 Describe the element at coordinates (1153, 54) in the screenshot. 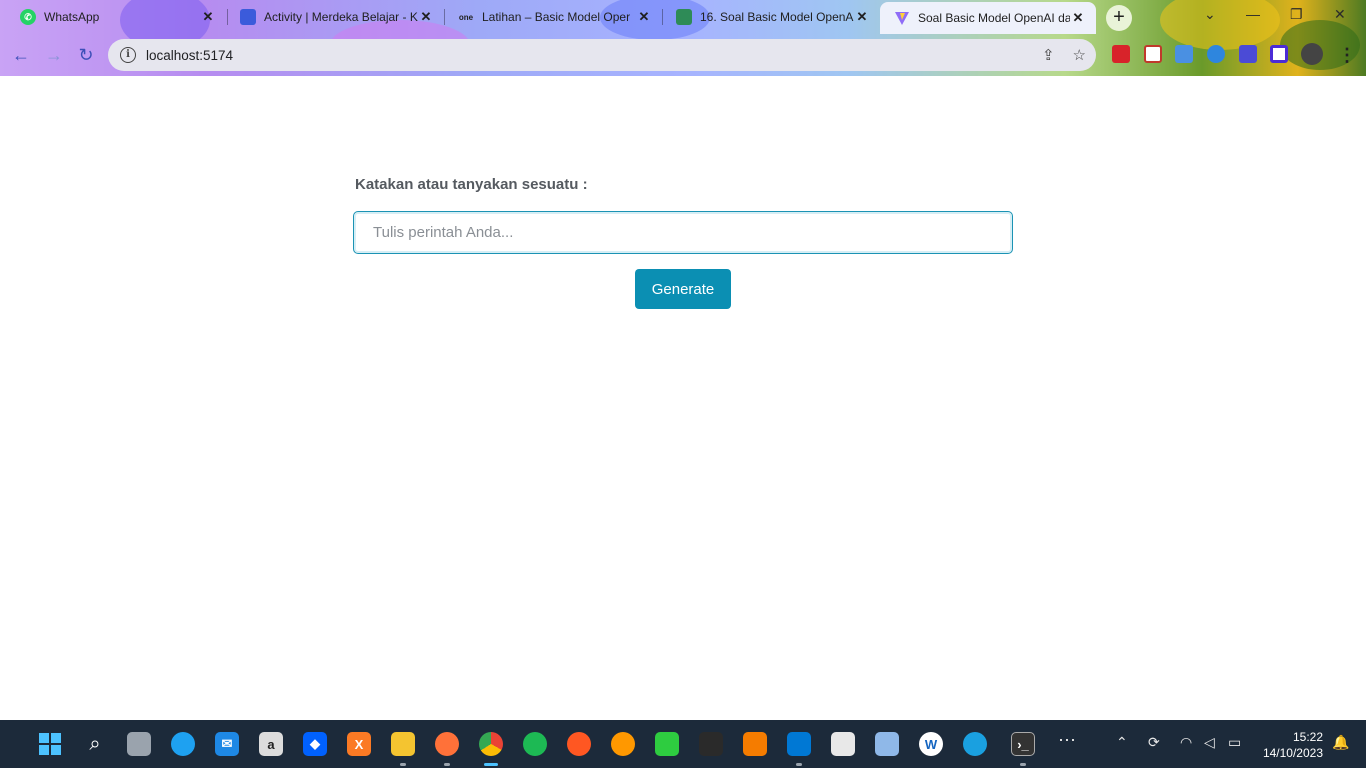

I see `mcafee-extension-icon` at that location.